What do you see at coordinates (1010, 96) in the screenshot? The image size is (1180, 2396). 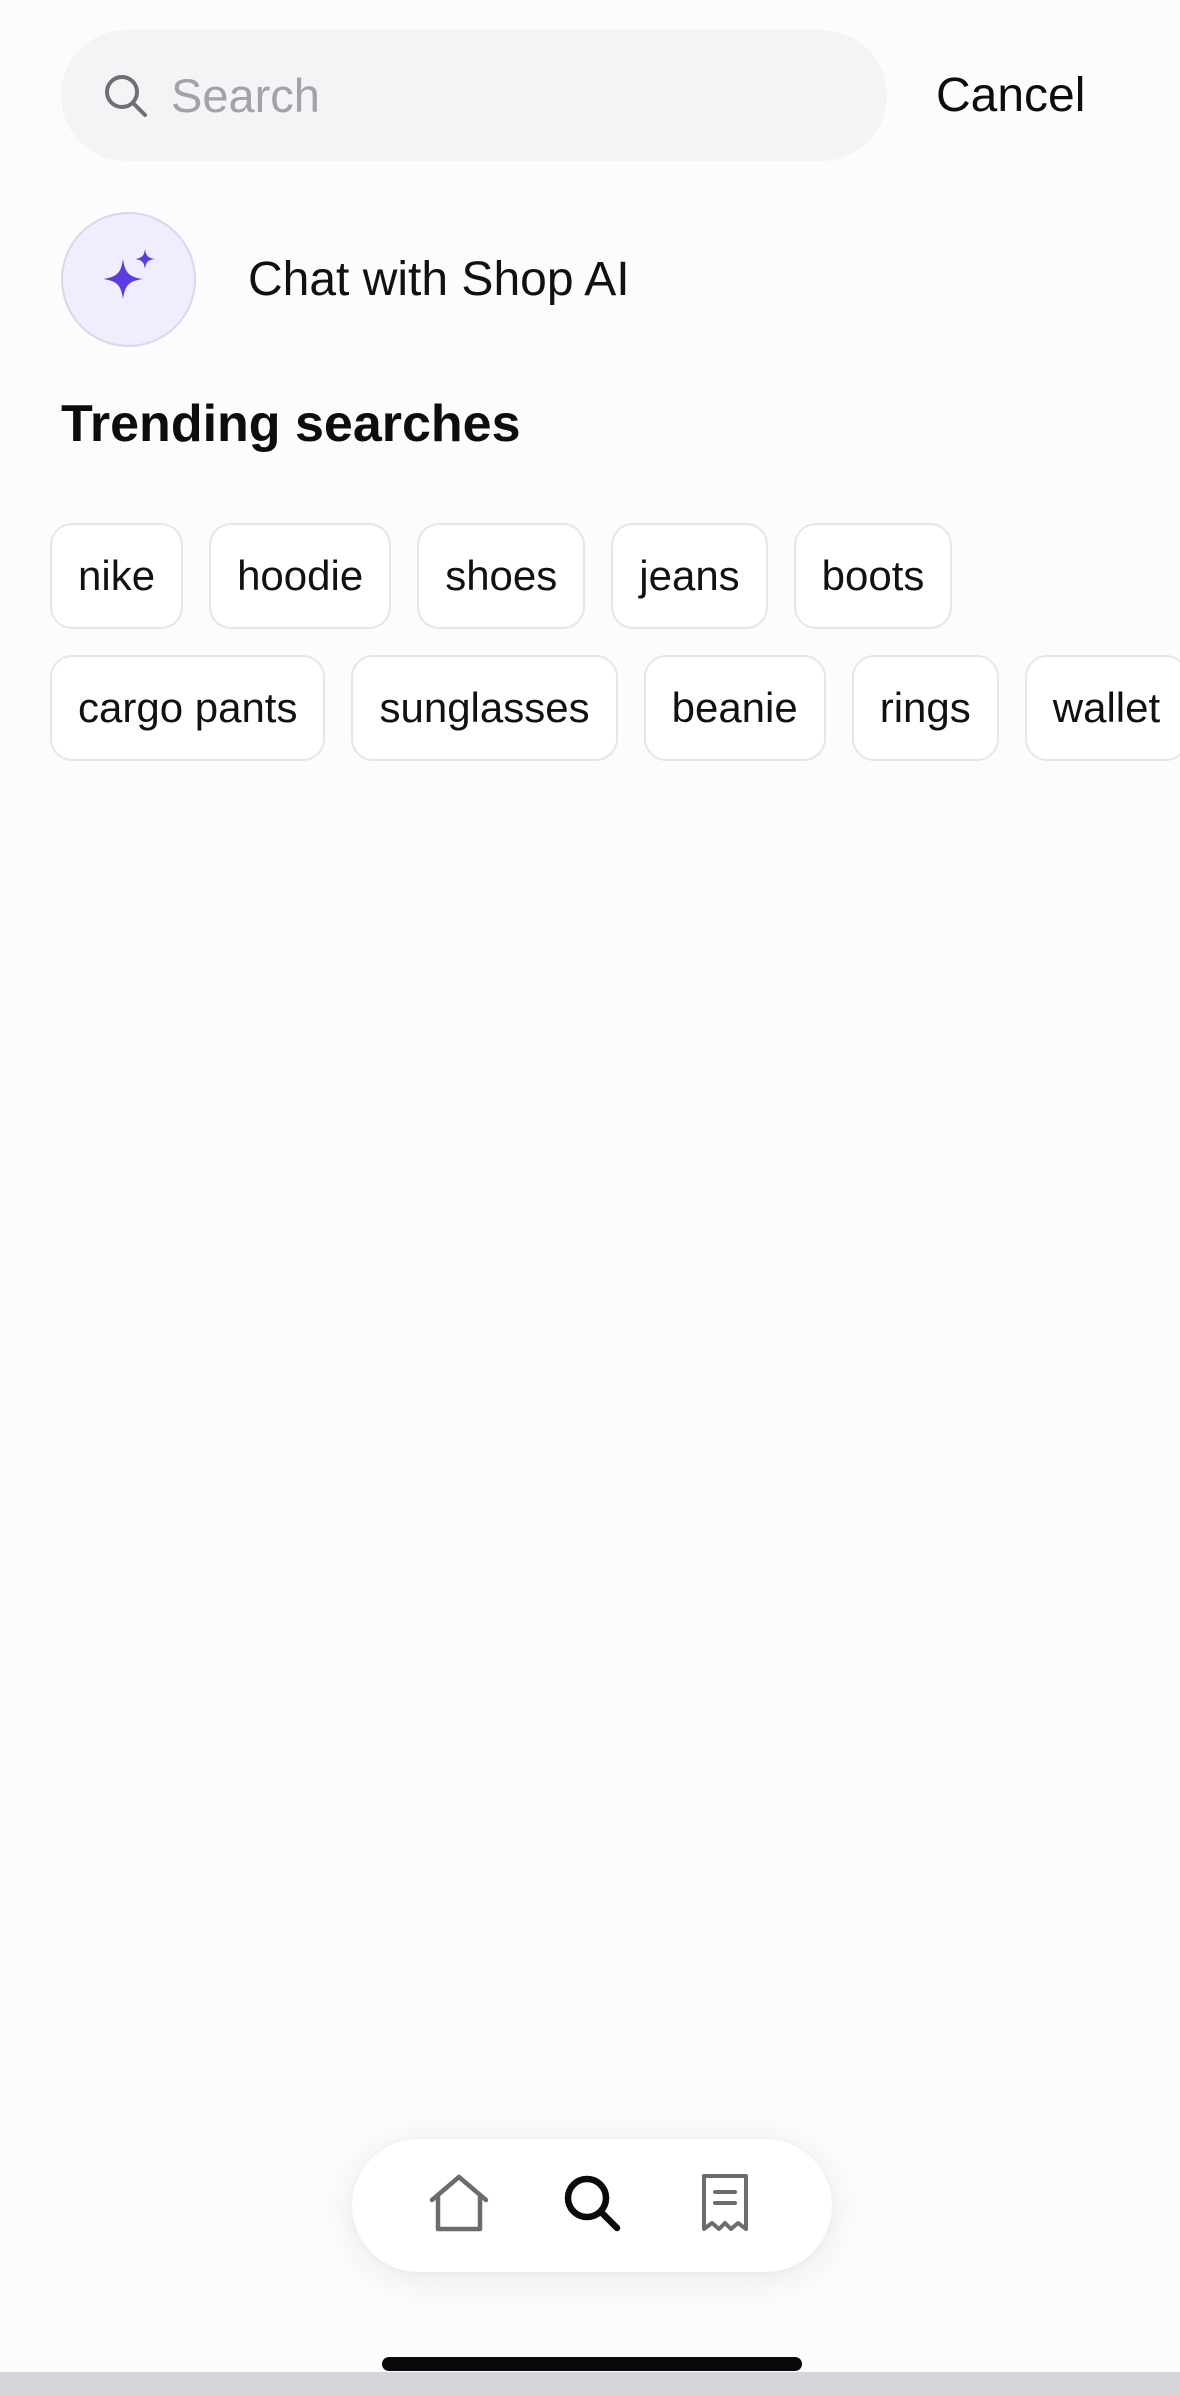 I see `cancel-button: Cancel` at bounding box center [1010, 96].